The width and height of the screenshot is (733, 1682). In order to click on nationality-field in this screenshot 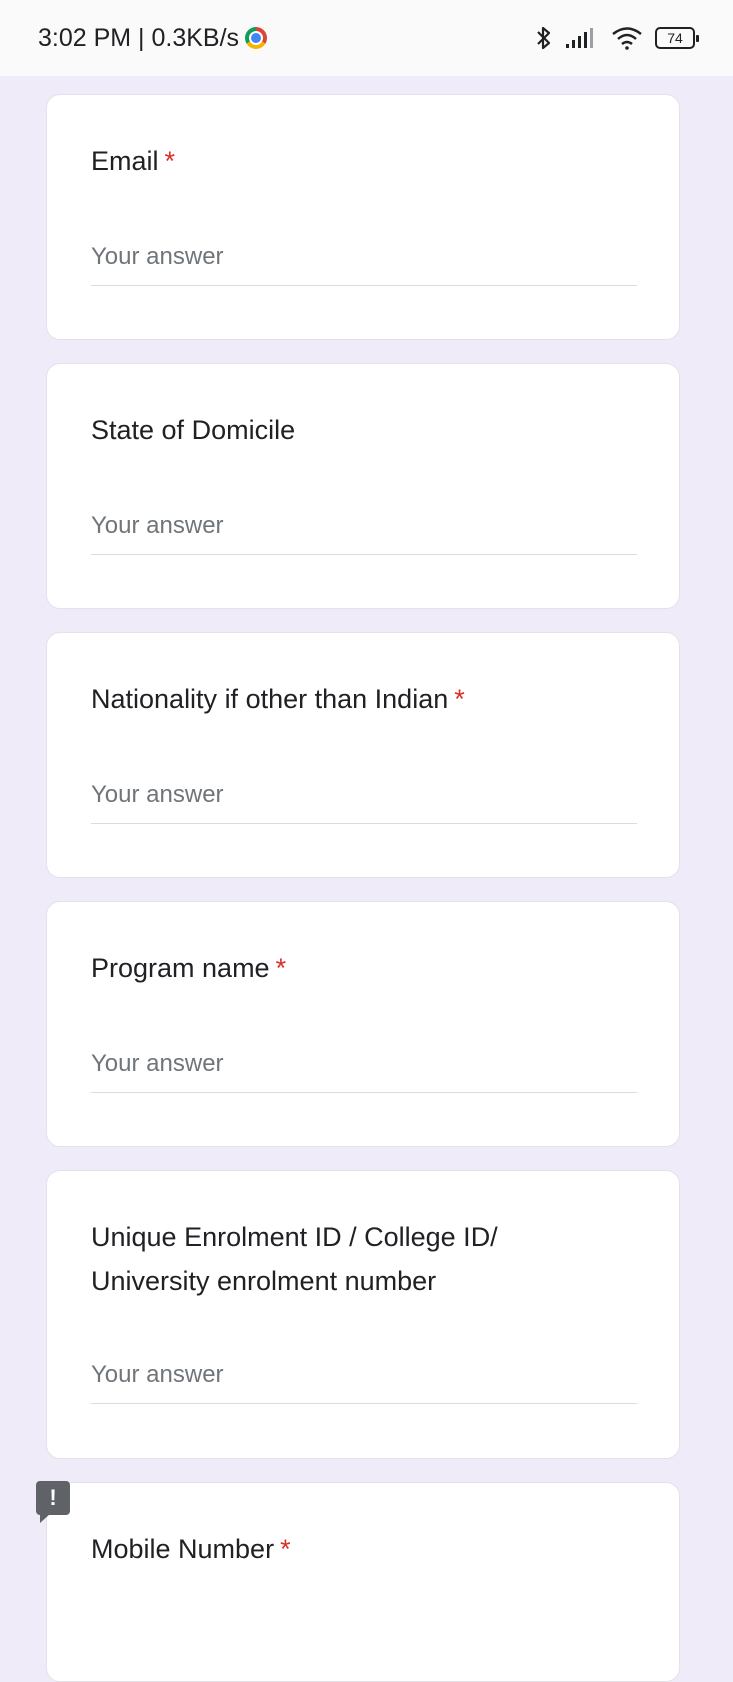, I will do `click(364, 802)`.